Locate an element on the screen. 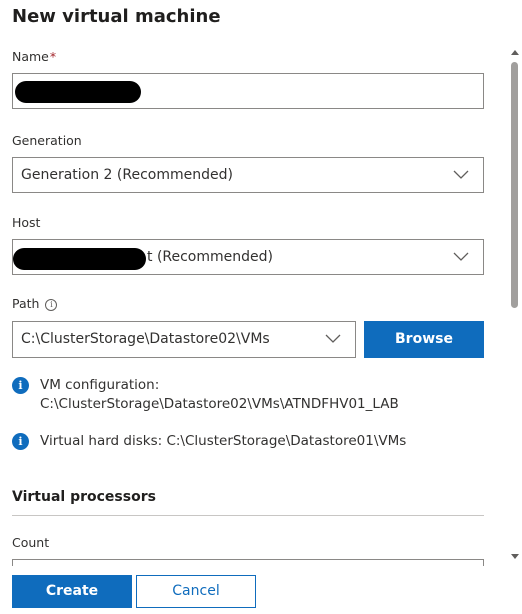 The height and width of the screenshot is (614, 522). redacted-host-value is located at coordinates (79, 259).